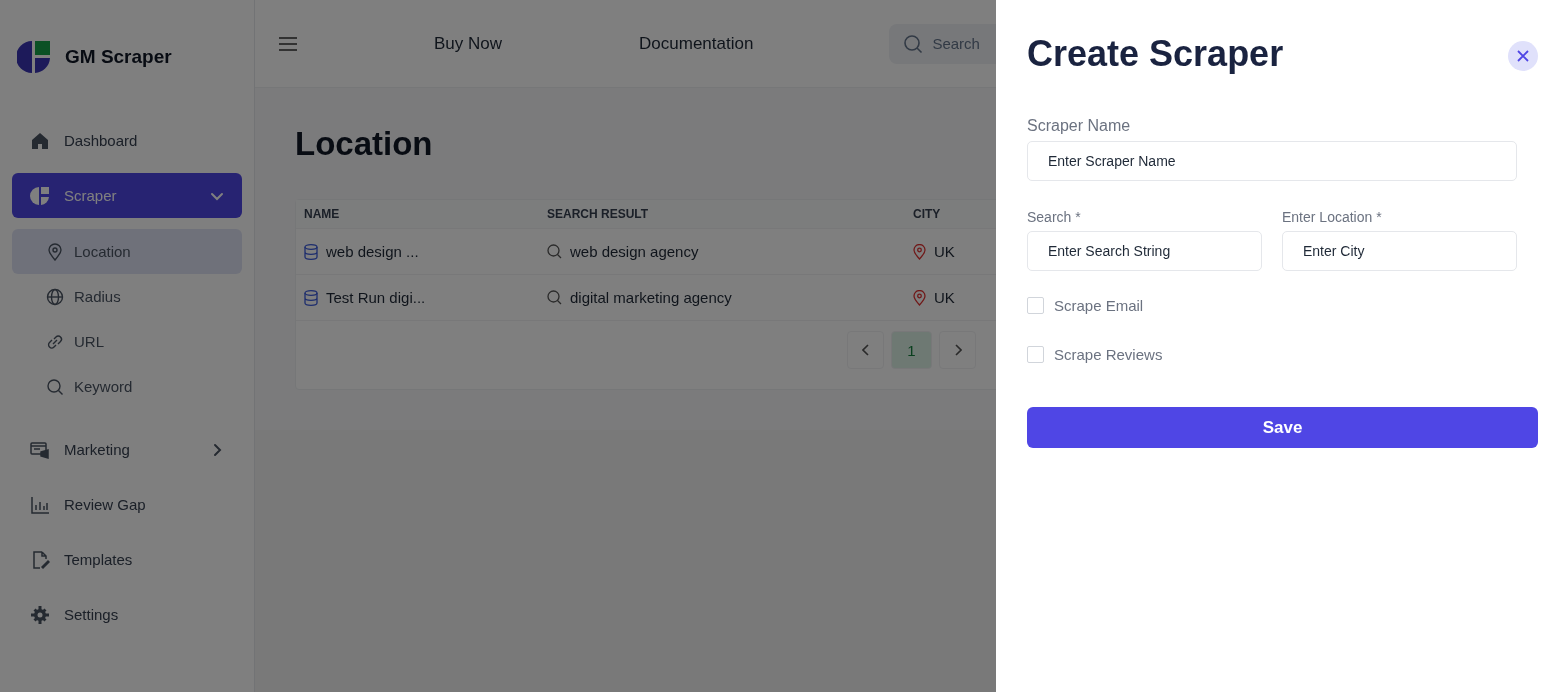 The height and width of the screenshot is (692, 1568). I want to click on next-page-button, so click(957, 350).